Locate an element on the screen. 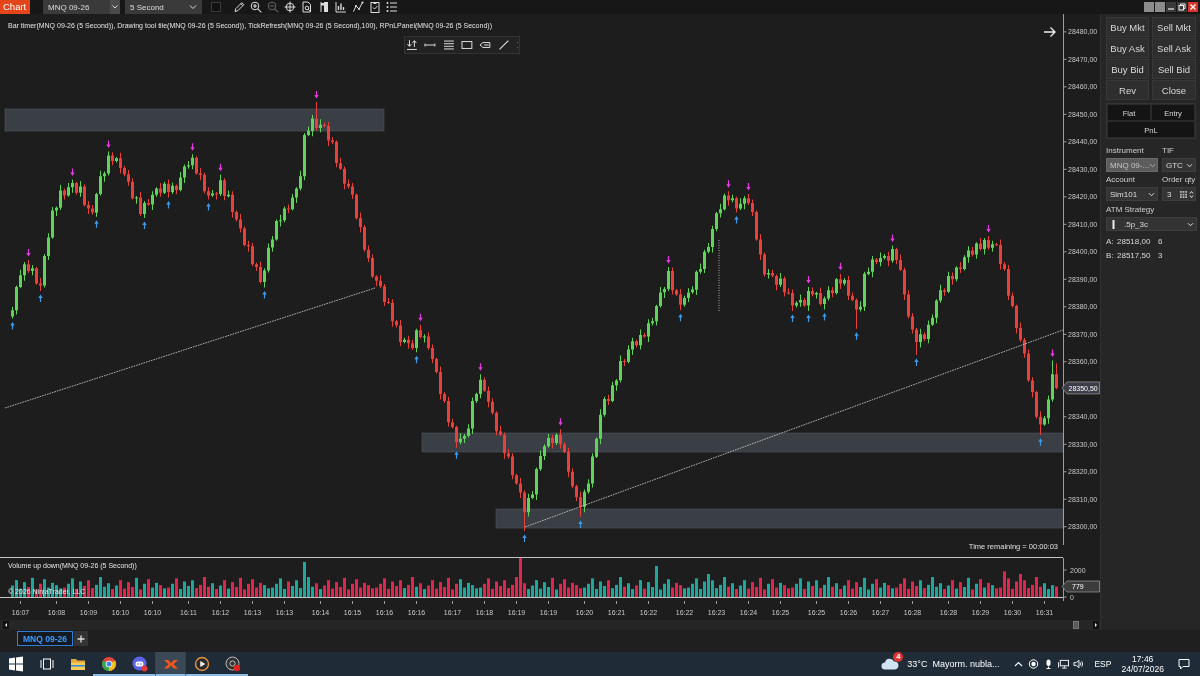  clock: 17:46 24/07/2026 is located at coordinates (1142, 664).